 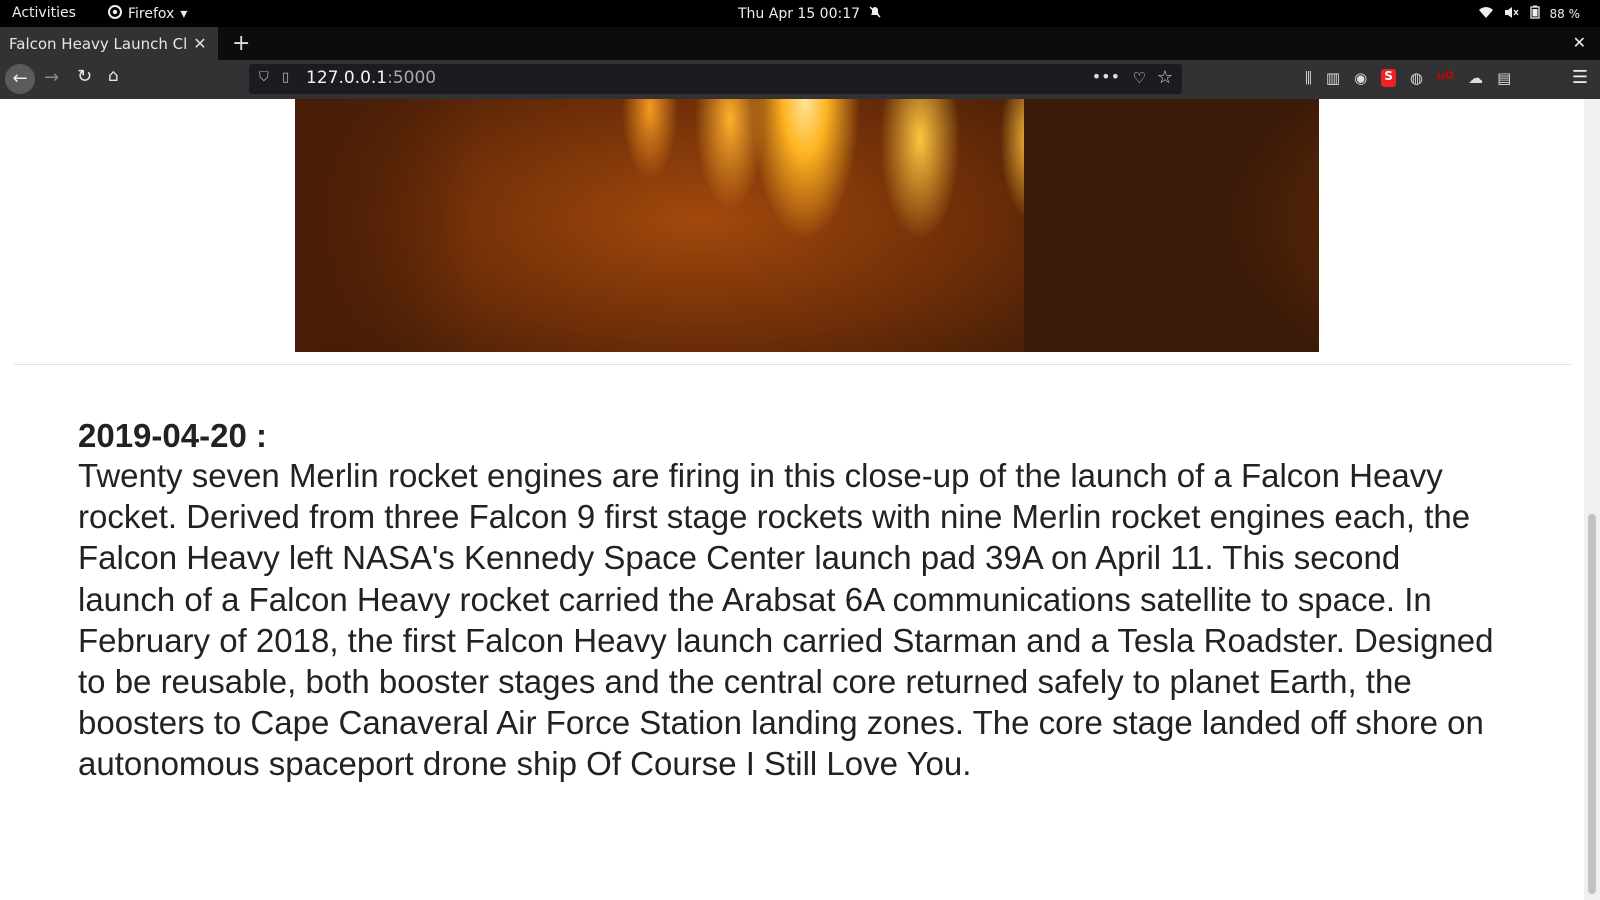 I want to click on extension-s-icon: S, so click(x=1388, y=78).